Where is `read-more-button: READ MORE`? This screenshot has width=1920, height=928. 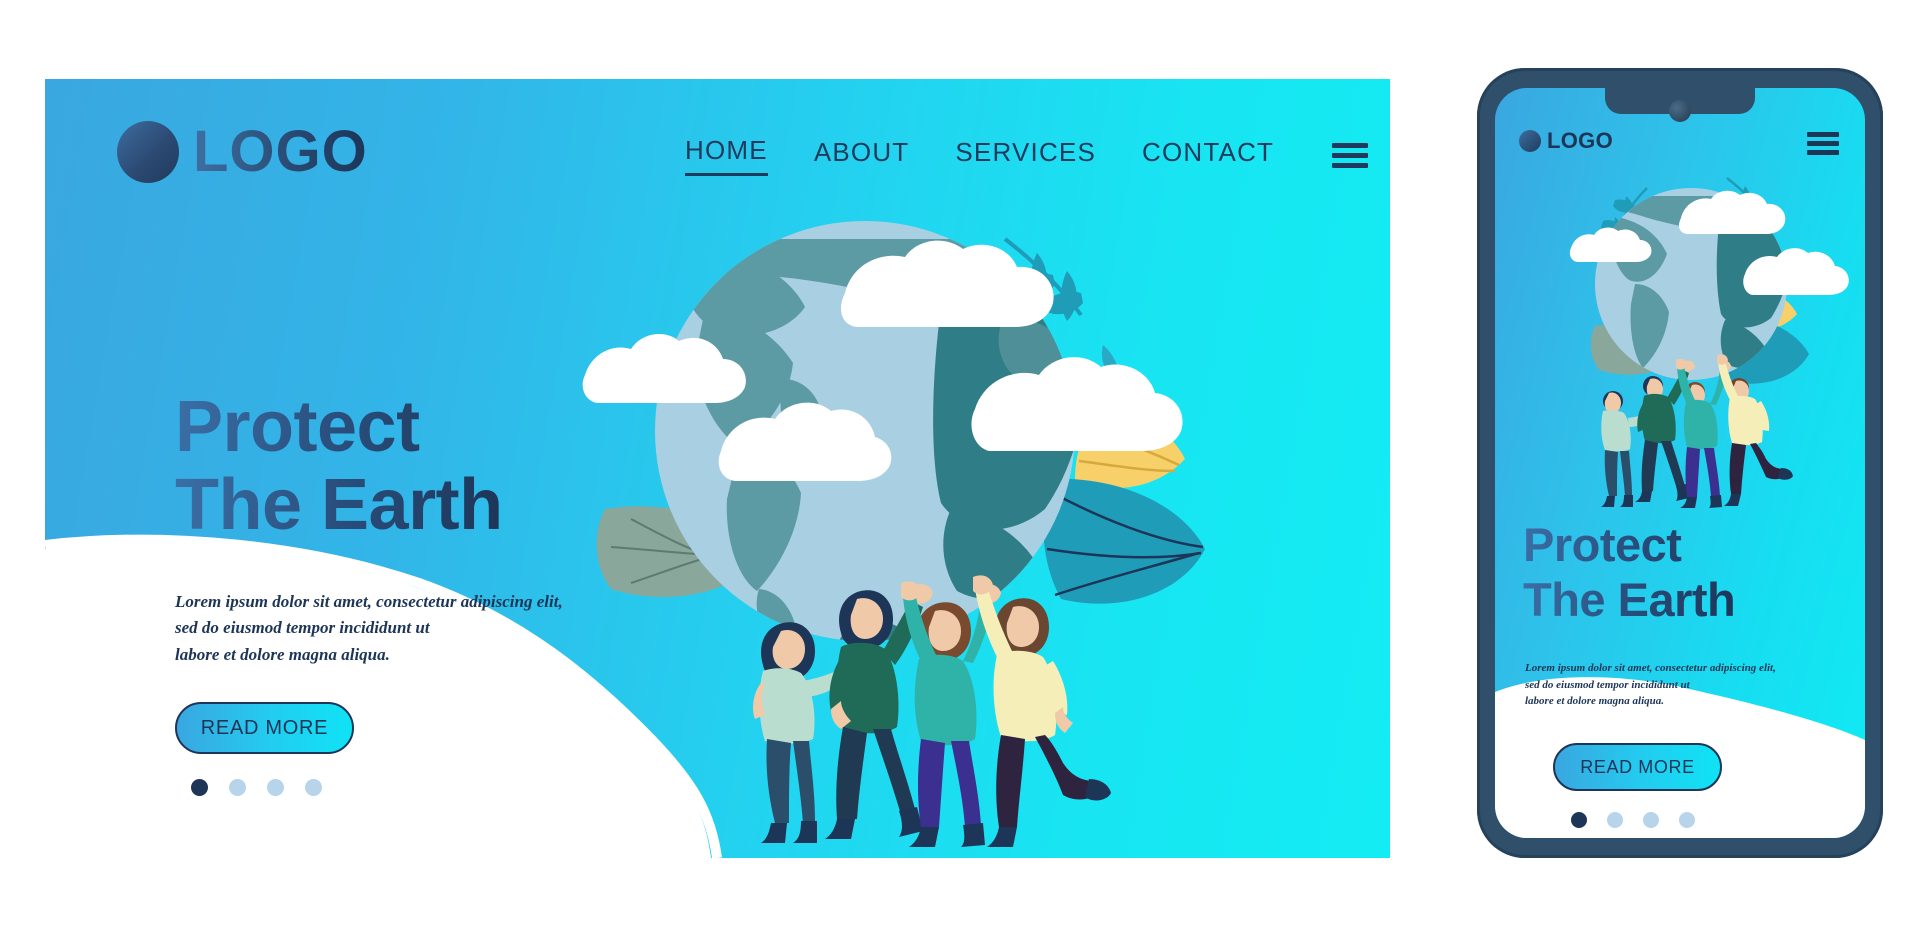
read-more-button: READ MORE is located at coordinates (264, 728).